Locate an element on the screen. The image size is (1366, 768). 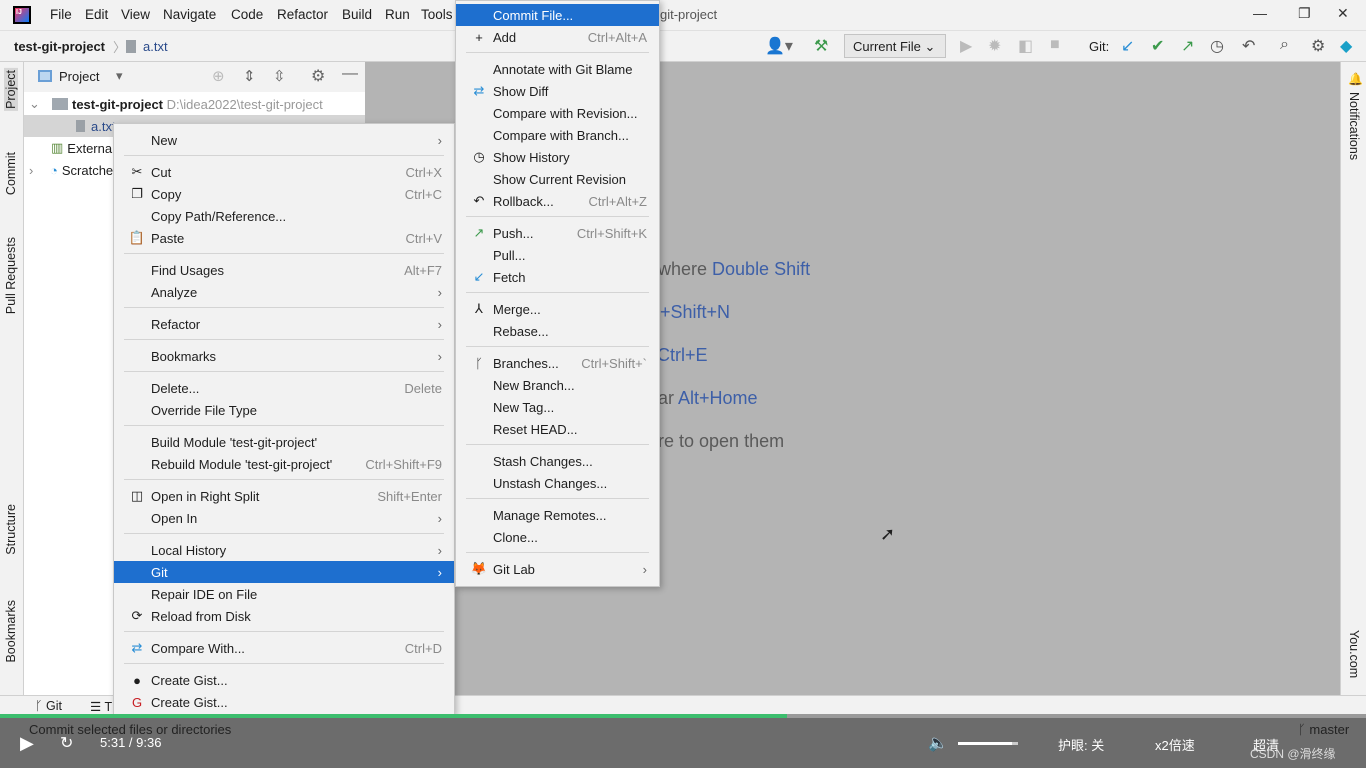
menu-item-find-usages: Find Usages Alt+F7 is located at coordinates (284, 270).